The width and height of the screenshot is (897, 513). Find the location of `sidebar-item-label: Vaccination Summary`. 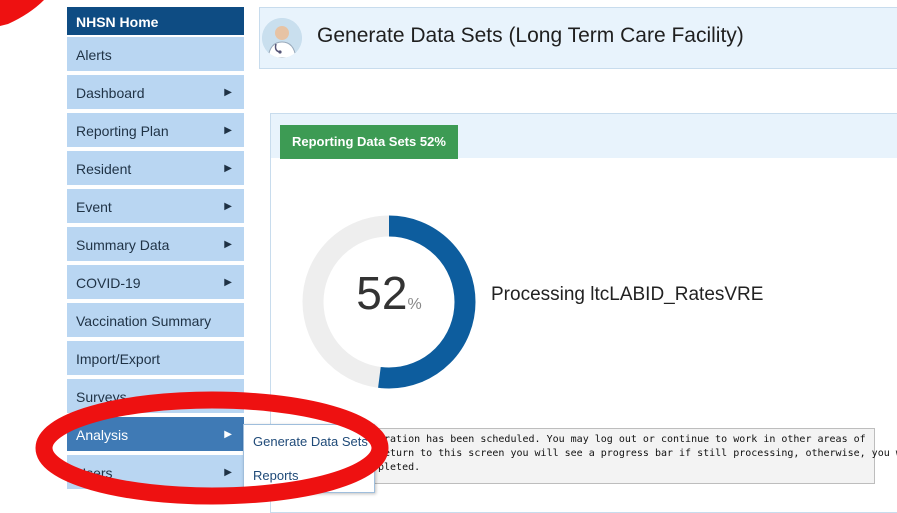

sidebar-item-label: Vaccination Summary is located at coordinates (144, 321).